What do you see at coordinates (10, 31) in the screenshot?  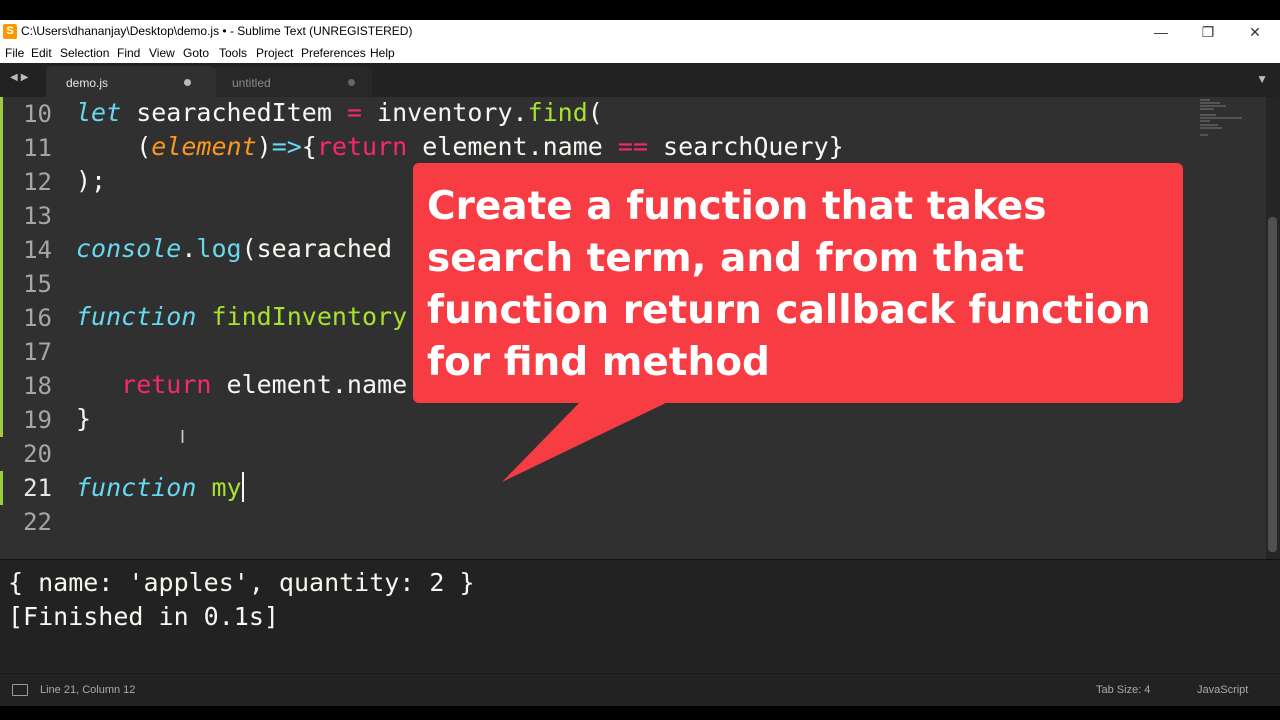 I see `sublime-app-icon: S` at bounding box center [10, 31].